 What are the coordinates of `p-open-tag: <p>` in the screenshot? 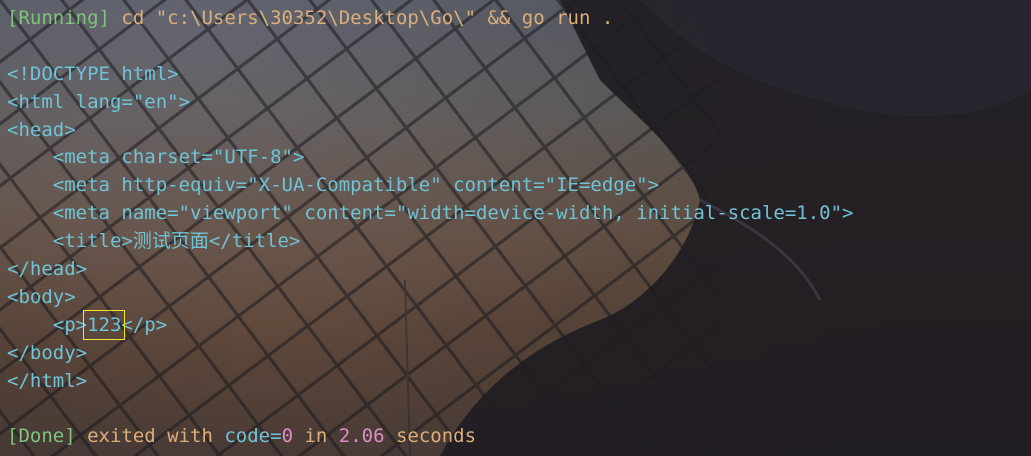 It's located at (70, 324).